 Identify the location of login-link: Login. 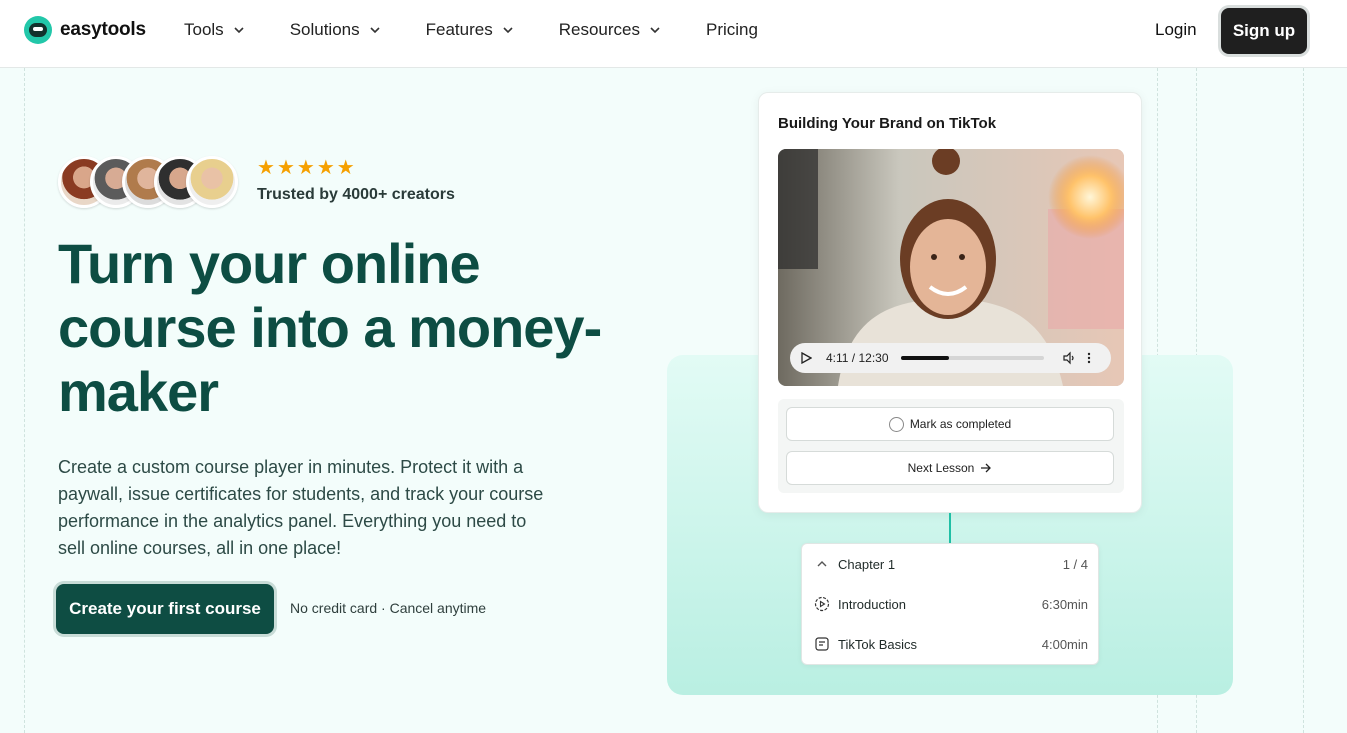
(1176, 30).